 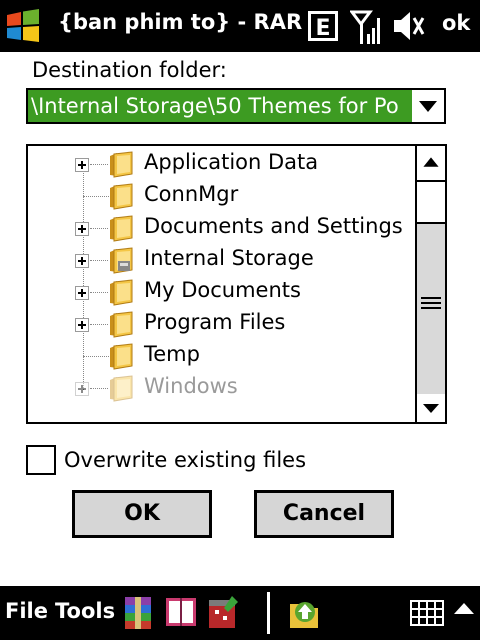 What do you see at coordinates (456, 23) in the screenshot?
I see `ok-button: ok` at bounding box center [456, 23].